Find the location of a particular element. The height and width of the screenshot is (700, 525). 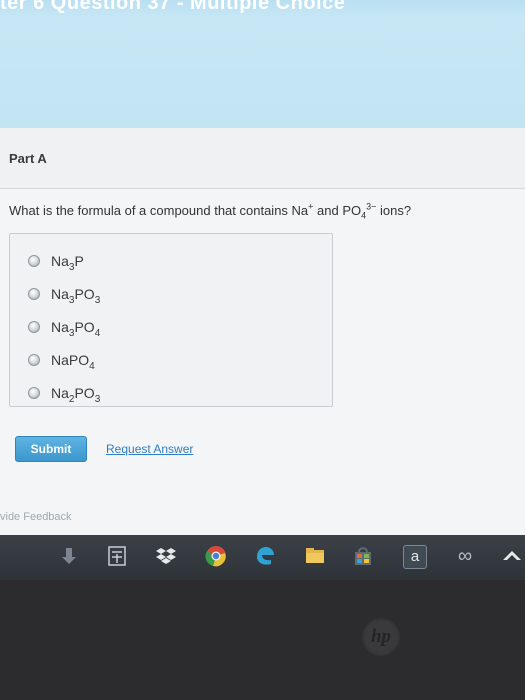

option-label: Na3P is located at coordinates (67, 263).